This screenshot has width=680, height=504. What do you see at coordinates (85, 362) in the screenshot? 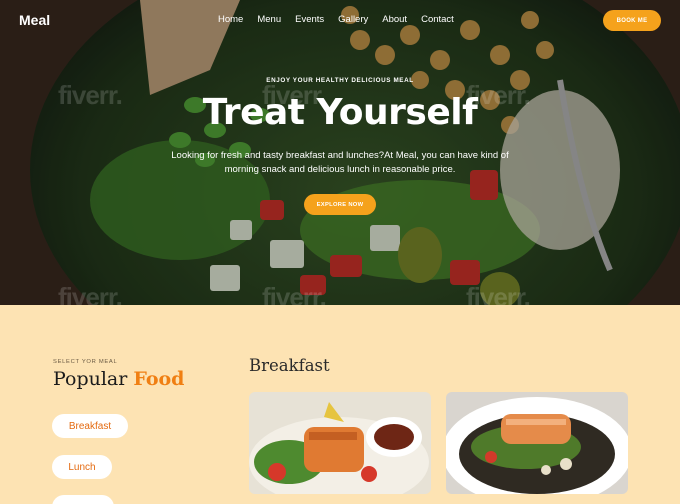
I see `section-kicker: SELECT YOR MEAL` at bounding box center [85, 362].